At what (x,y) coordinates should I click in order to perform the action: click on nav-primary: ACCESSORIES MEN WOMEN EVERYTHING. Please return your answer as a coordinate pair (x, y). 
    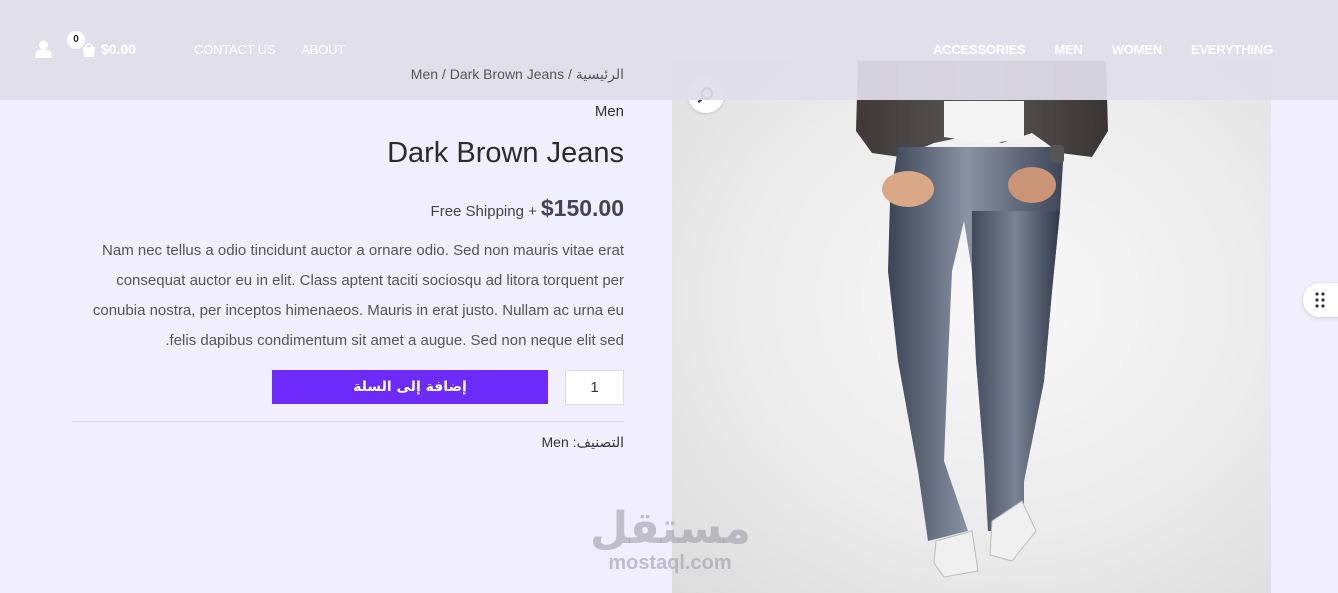
    Looking at the image, I should click on (1103, 49).